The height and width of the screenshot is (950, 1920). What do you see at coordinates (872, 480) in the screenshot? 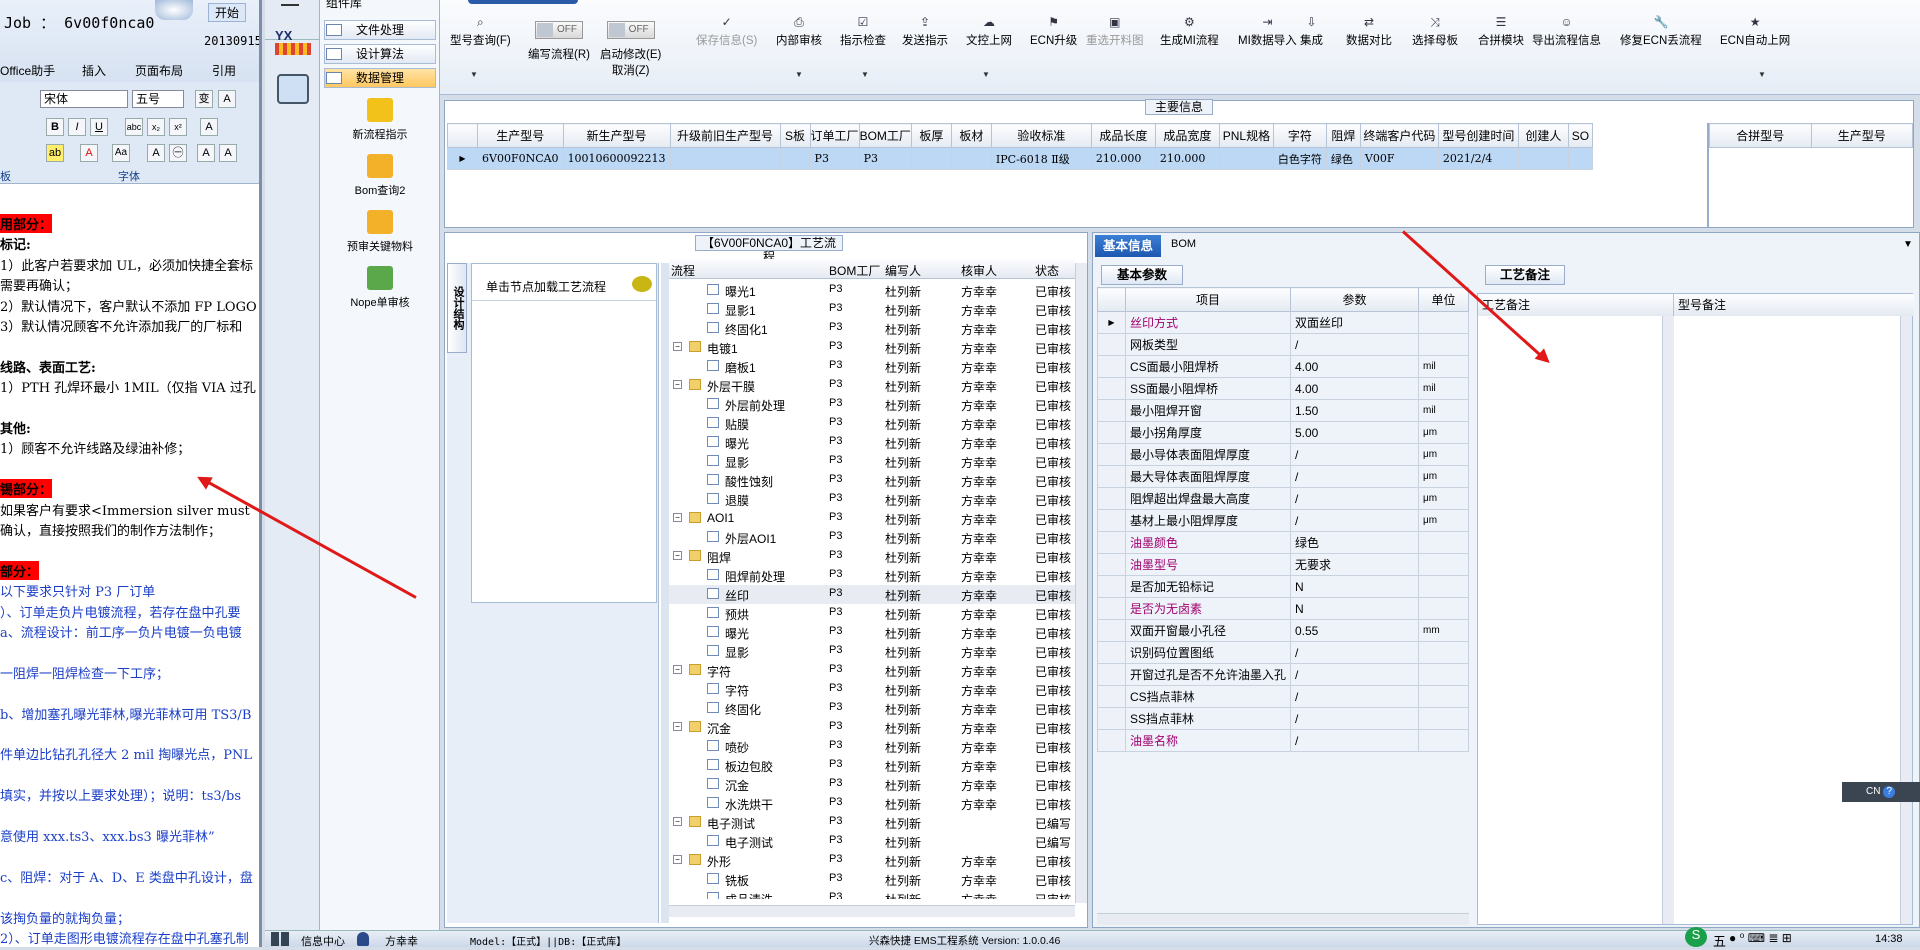
I see `process-row: 酸性蚀刻 P3 杜列新 方幸幸 已审核` at bounding box center [872, 480].